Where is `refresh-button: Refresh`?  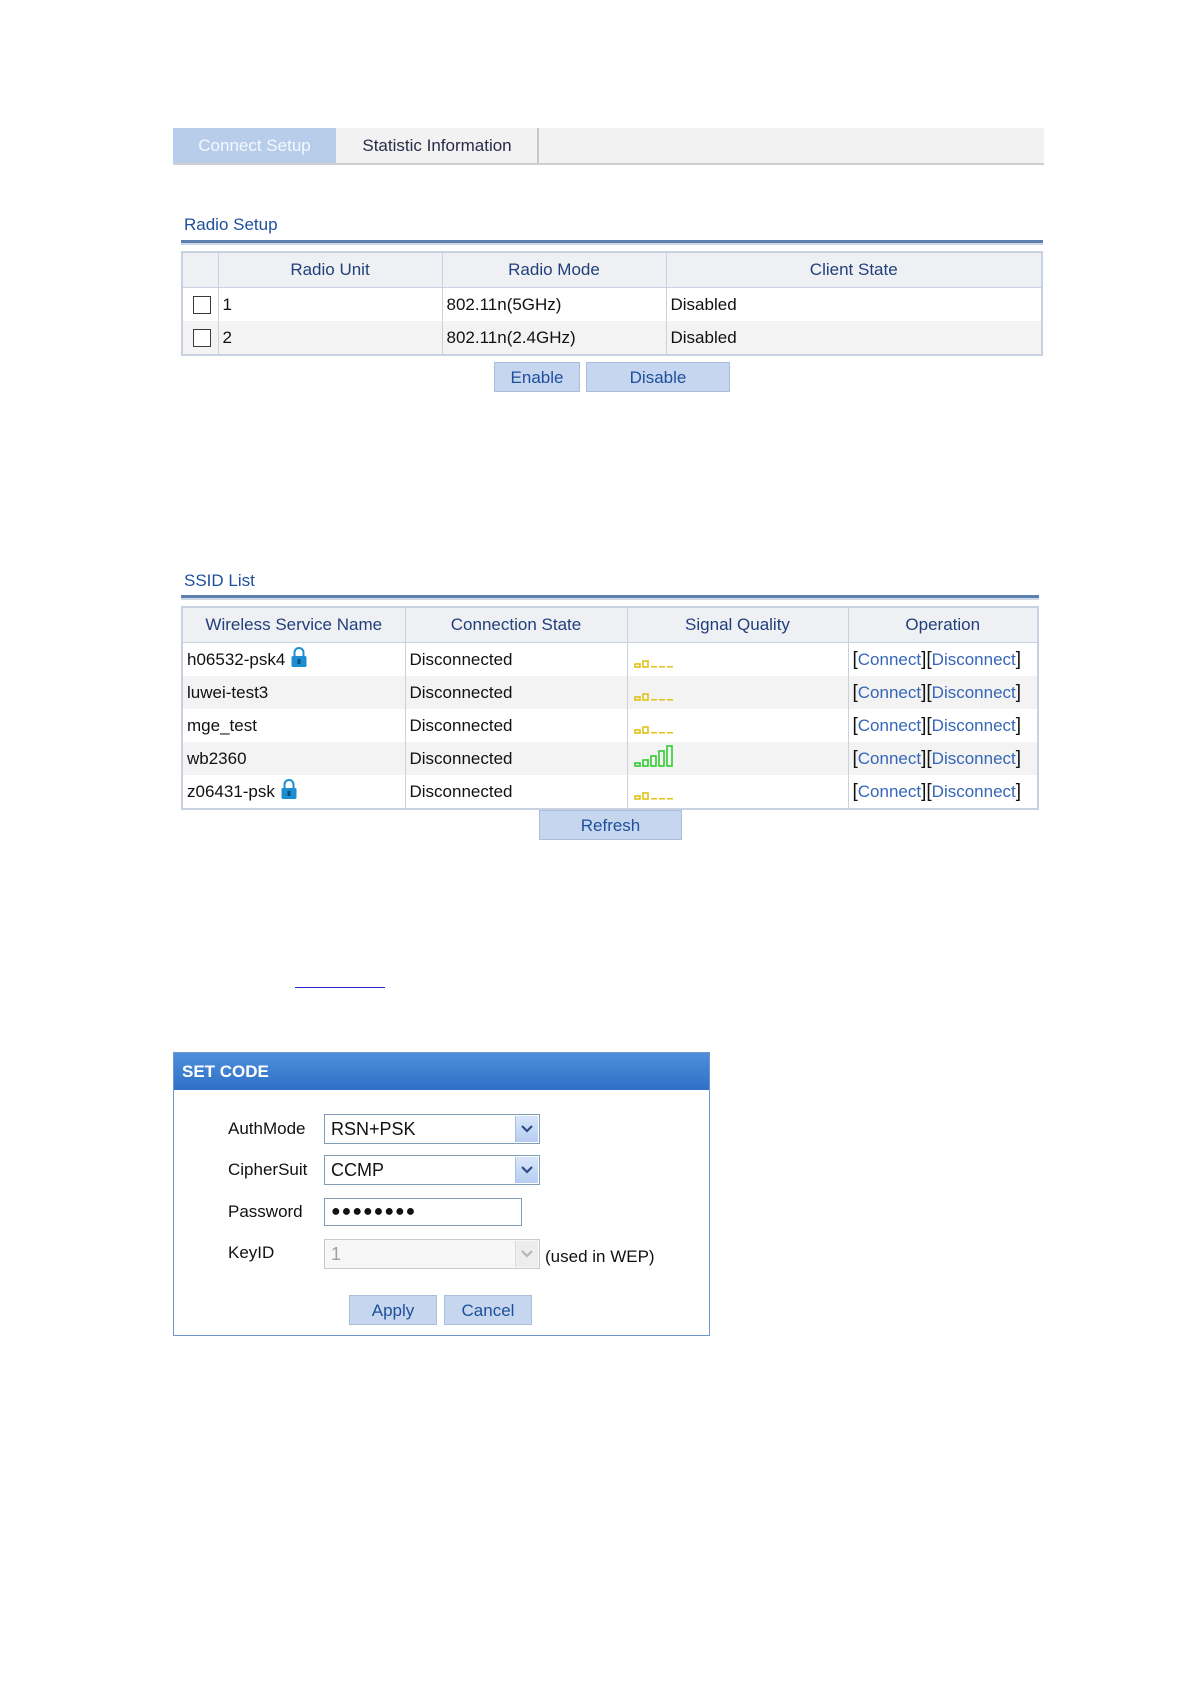
refresh-button: Refresh is located at coordinates (610, 825).